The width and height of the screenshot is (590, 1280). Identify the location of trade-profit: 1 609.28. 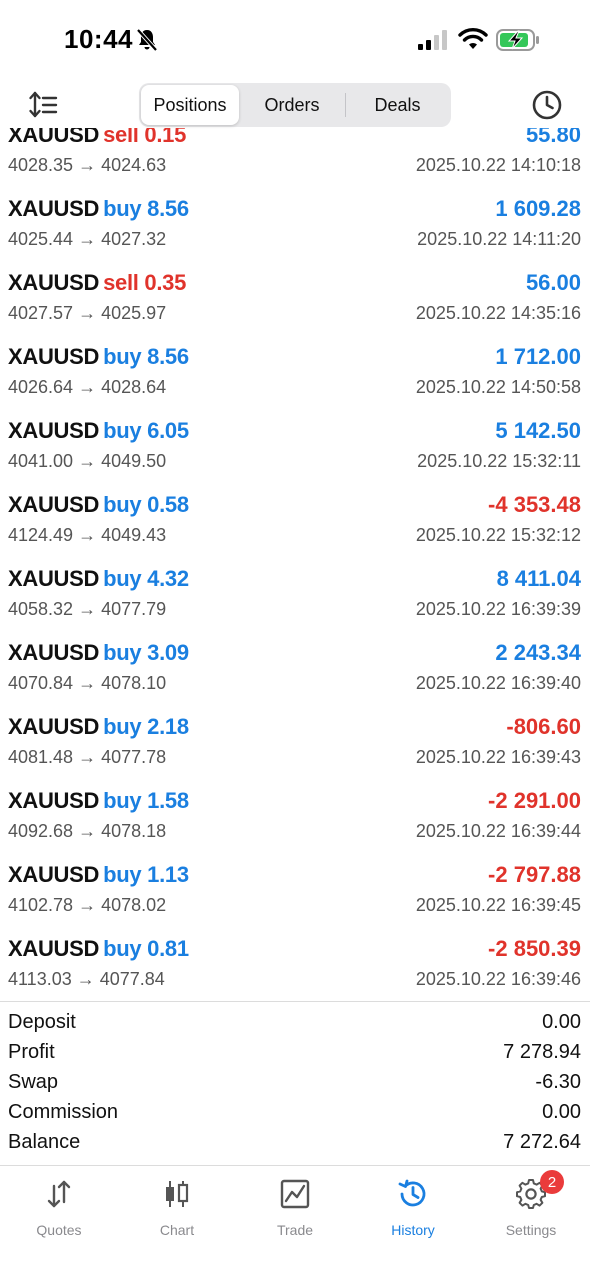
(538, 208).